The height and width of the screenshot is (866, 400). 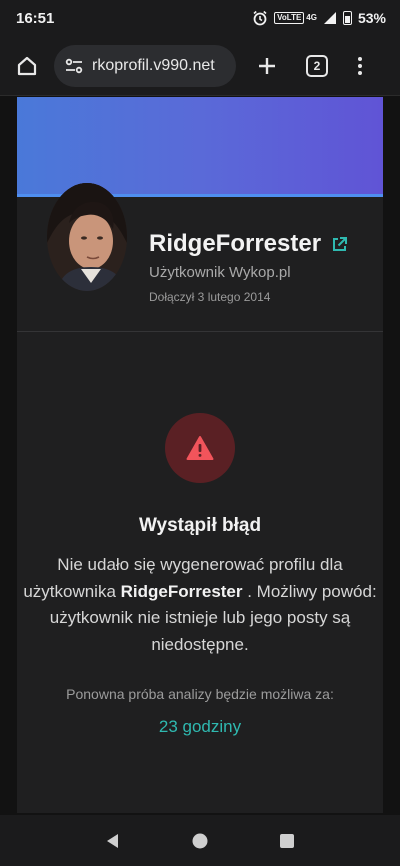 I want to click on home-circle-icon, so click(x=200, y=841).